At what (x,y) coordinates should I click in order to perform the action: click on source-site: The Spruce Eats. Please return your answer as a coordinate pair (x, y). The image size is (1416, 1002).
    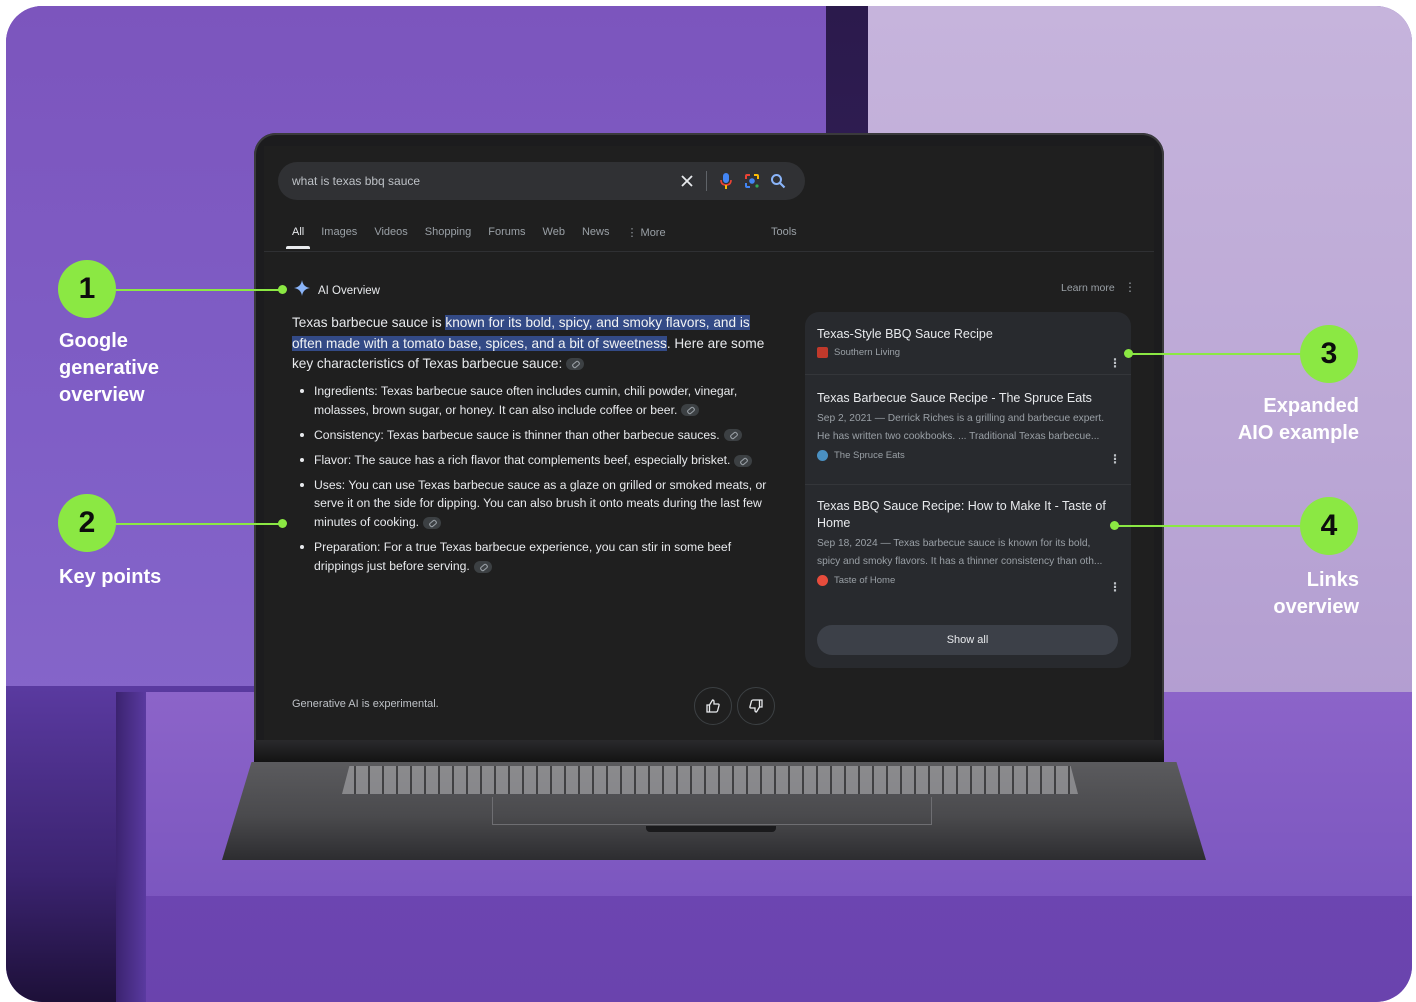
    Looking at the image, I should click on (967, 455).